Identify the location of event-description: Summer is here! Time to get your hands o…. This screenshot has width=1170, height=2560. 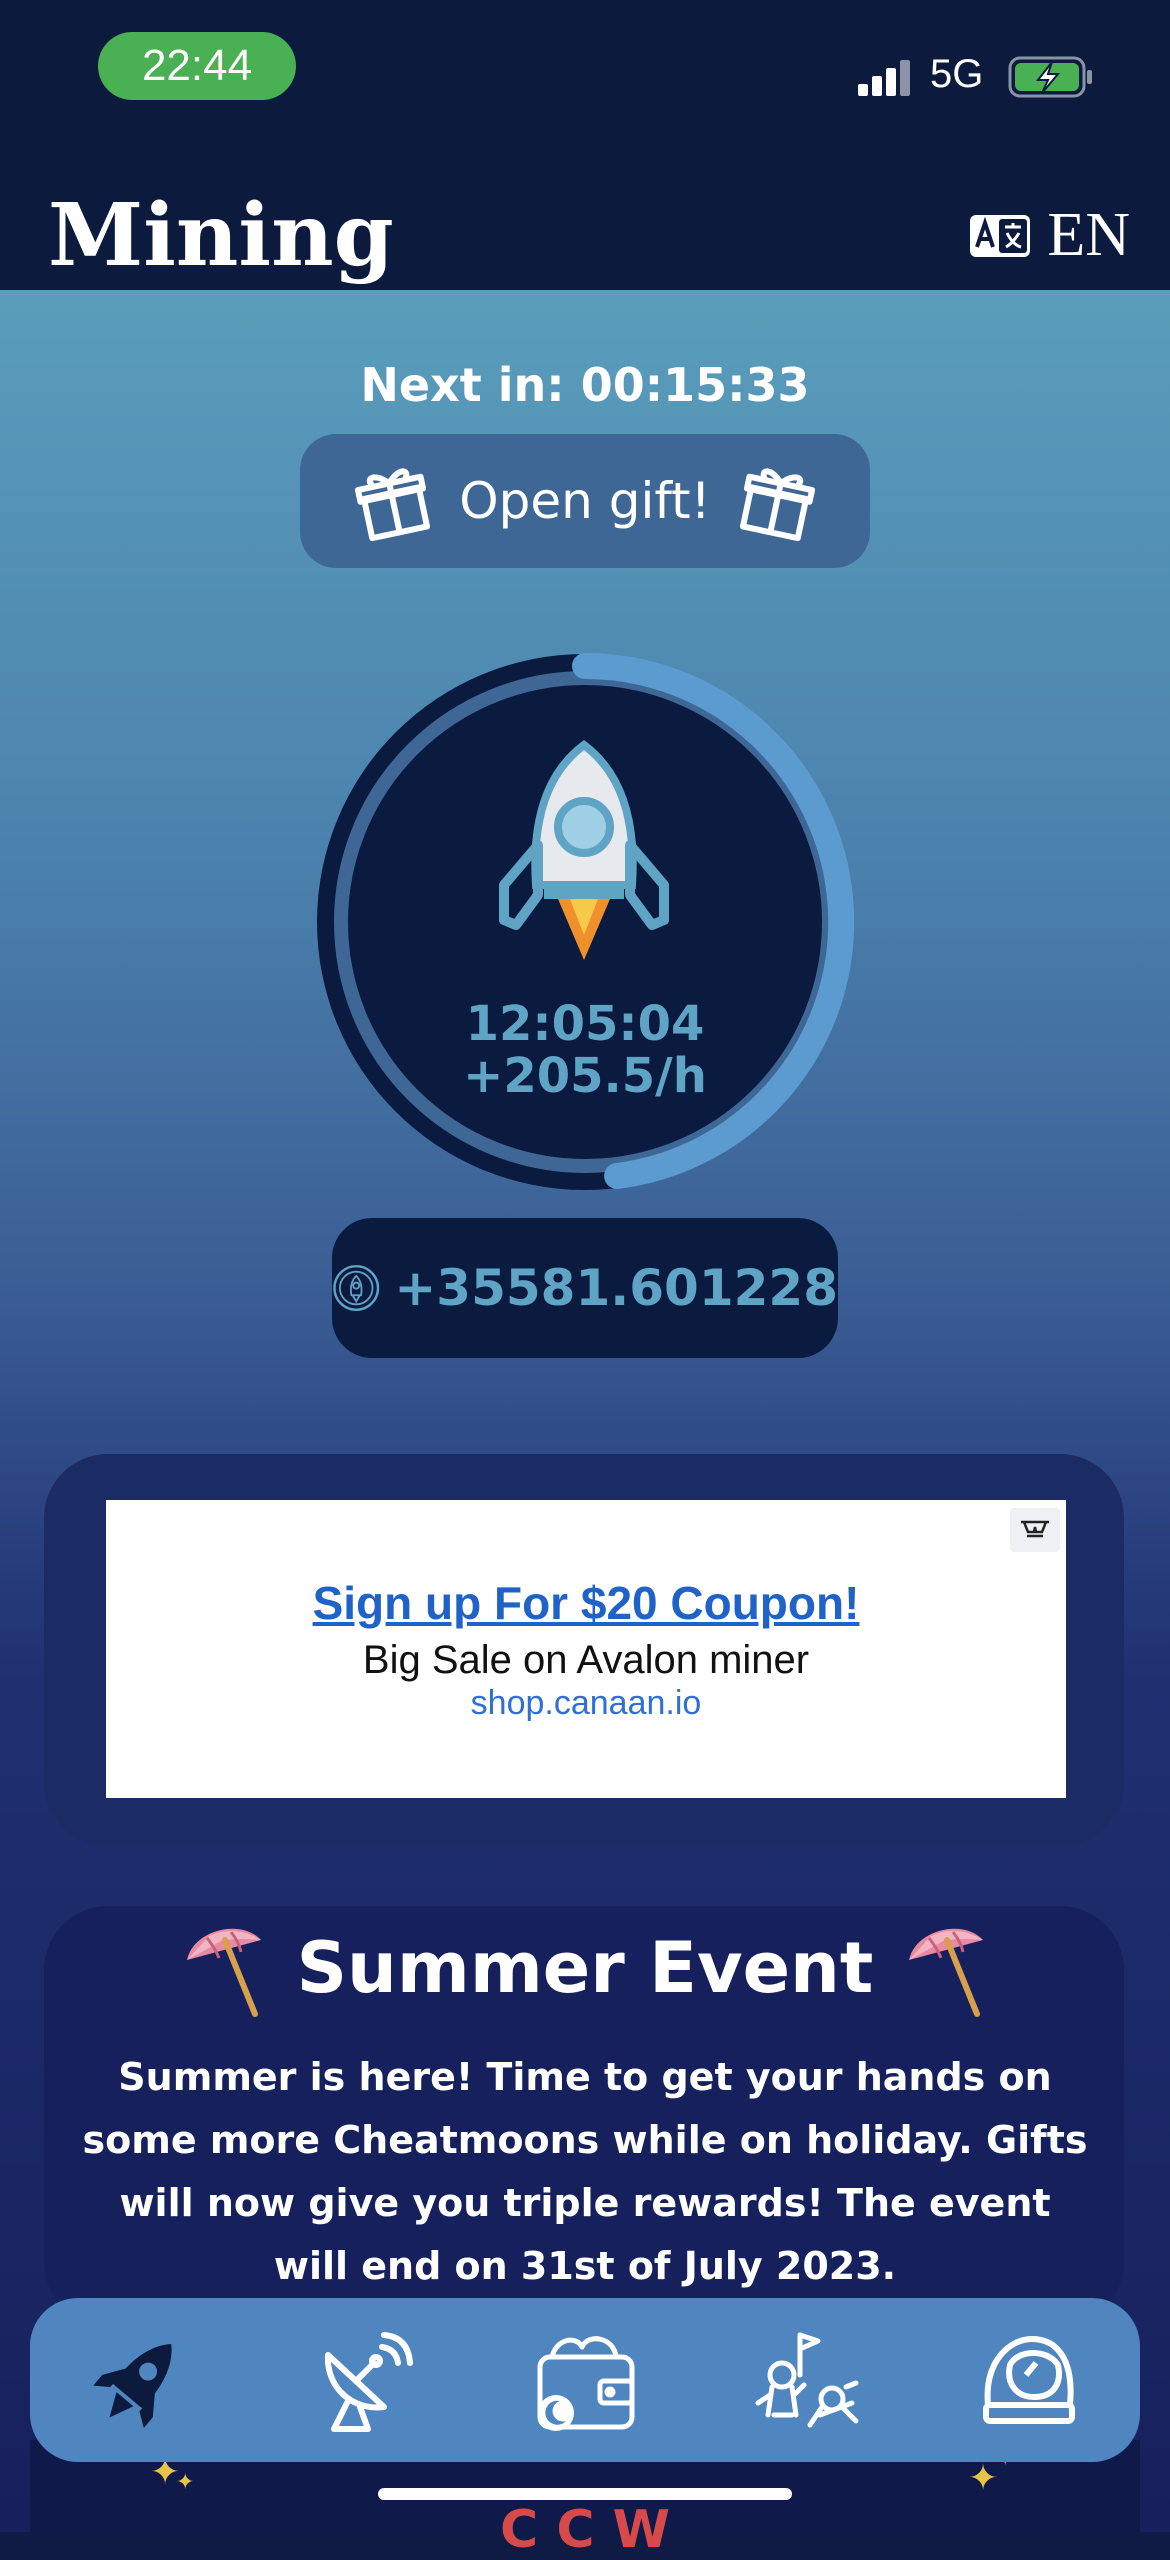
(585, 2171).